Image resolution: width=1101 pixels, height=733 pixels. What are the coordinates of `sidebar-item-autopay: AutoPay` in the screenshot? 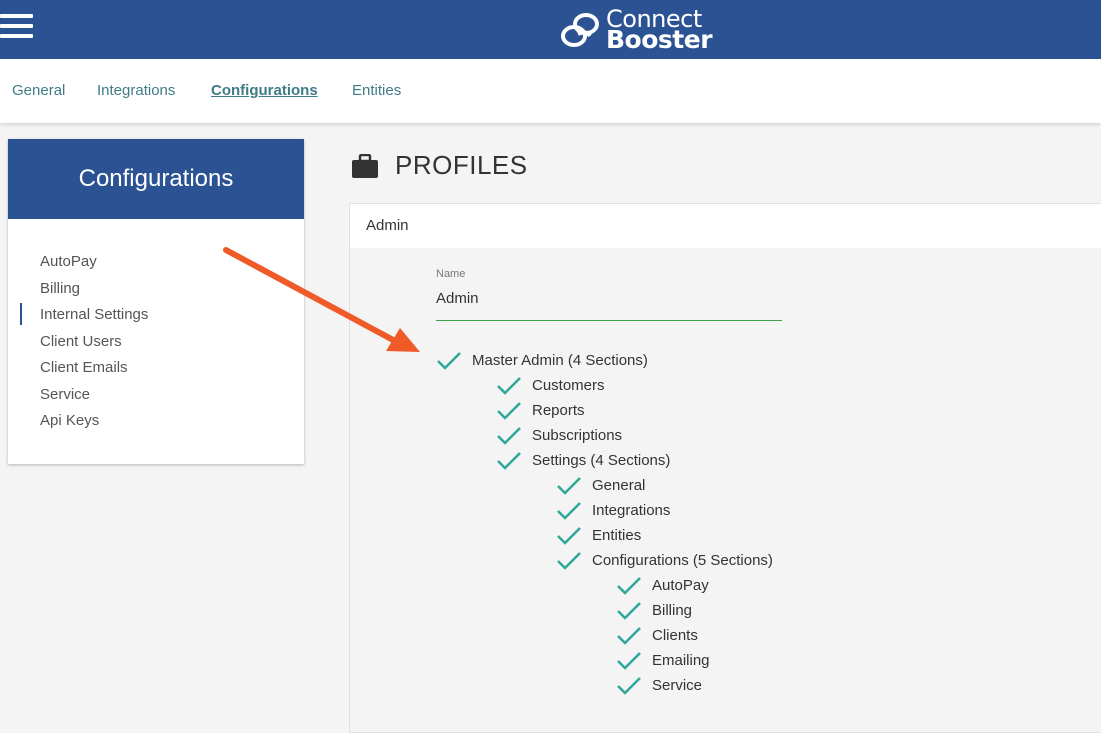 It's located at (68, 261).